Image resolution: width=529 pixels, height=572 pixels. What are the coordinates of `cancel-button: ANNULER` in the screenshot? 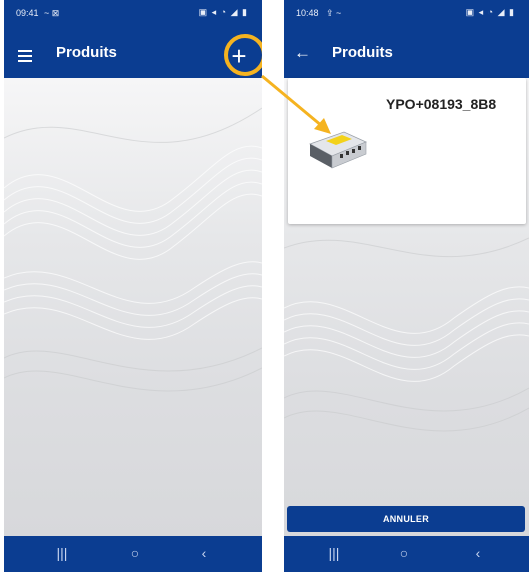 It's located at (406, 519).